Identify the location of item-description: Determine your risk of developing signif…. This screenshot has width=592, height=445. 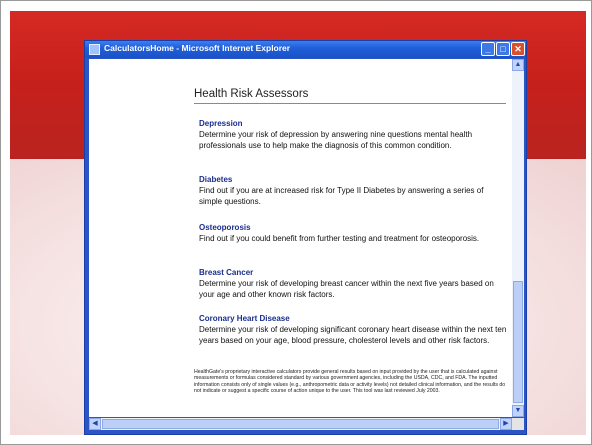
(353, 335).